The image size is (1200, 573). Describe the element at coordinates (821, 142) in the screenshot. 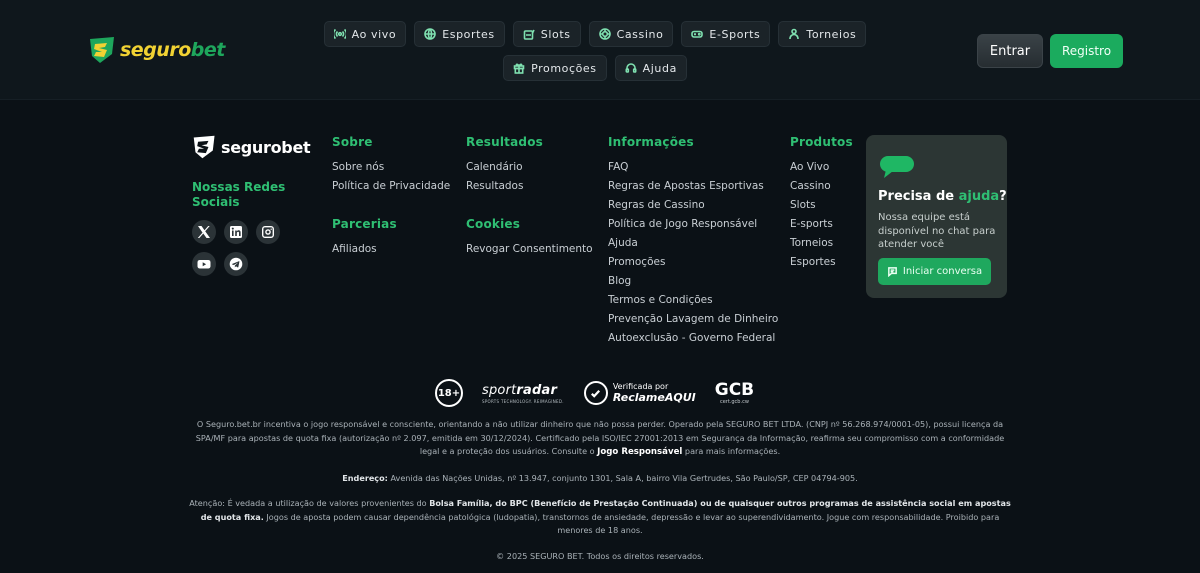

I see `column-title: Produtos` at that location.